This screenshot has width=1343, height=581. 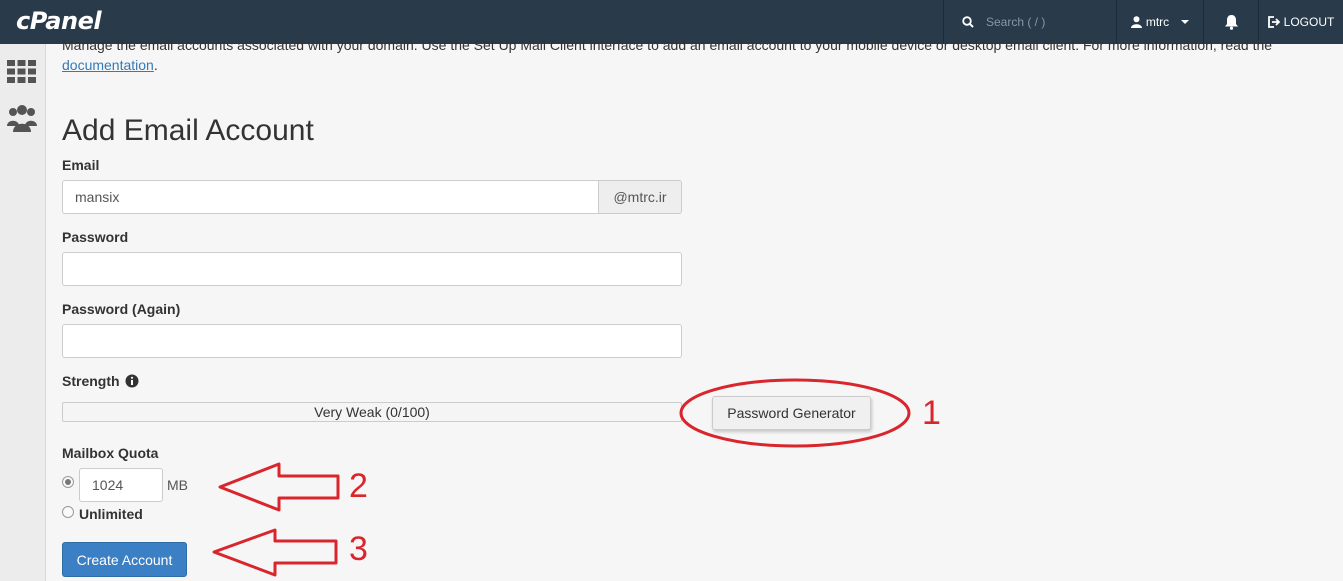 I want to click on password-again-field, so click(x=372, y=341).